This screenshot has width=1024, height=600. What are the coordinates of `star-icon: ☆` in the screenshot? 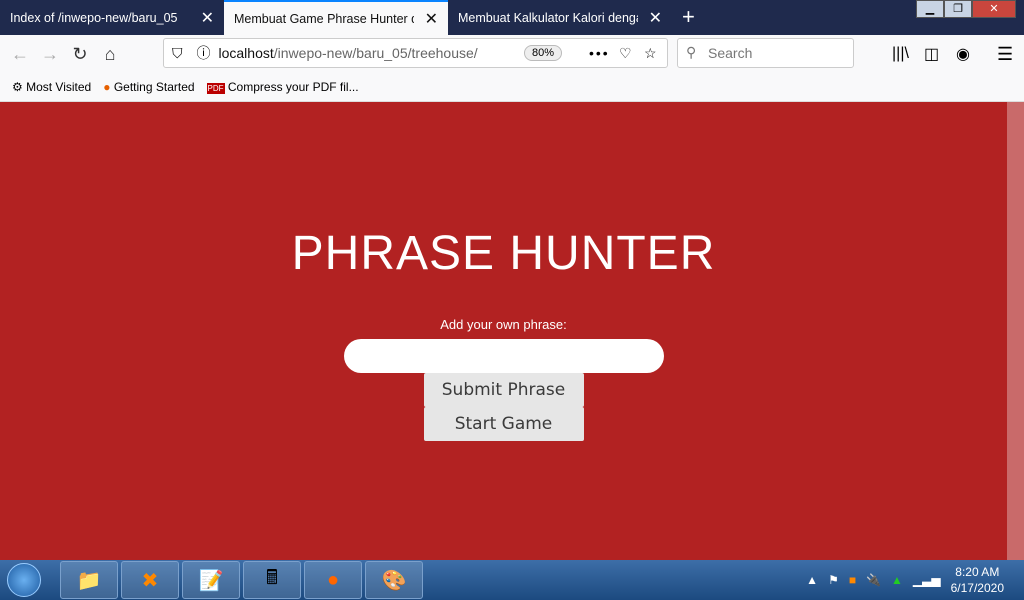 It's located at (650, 53).